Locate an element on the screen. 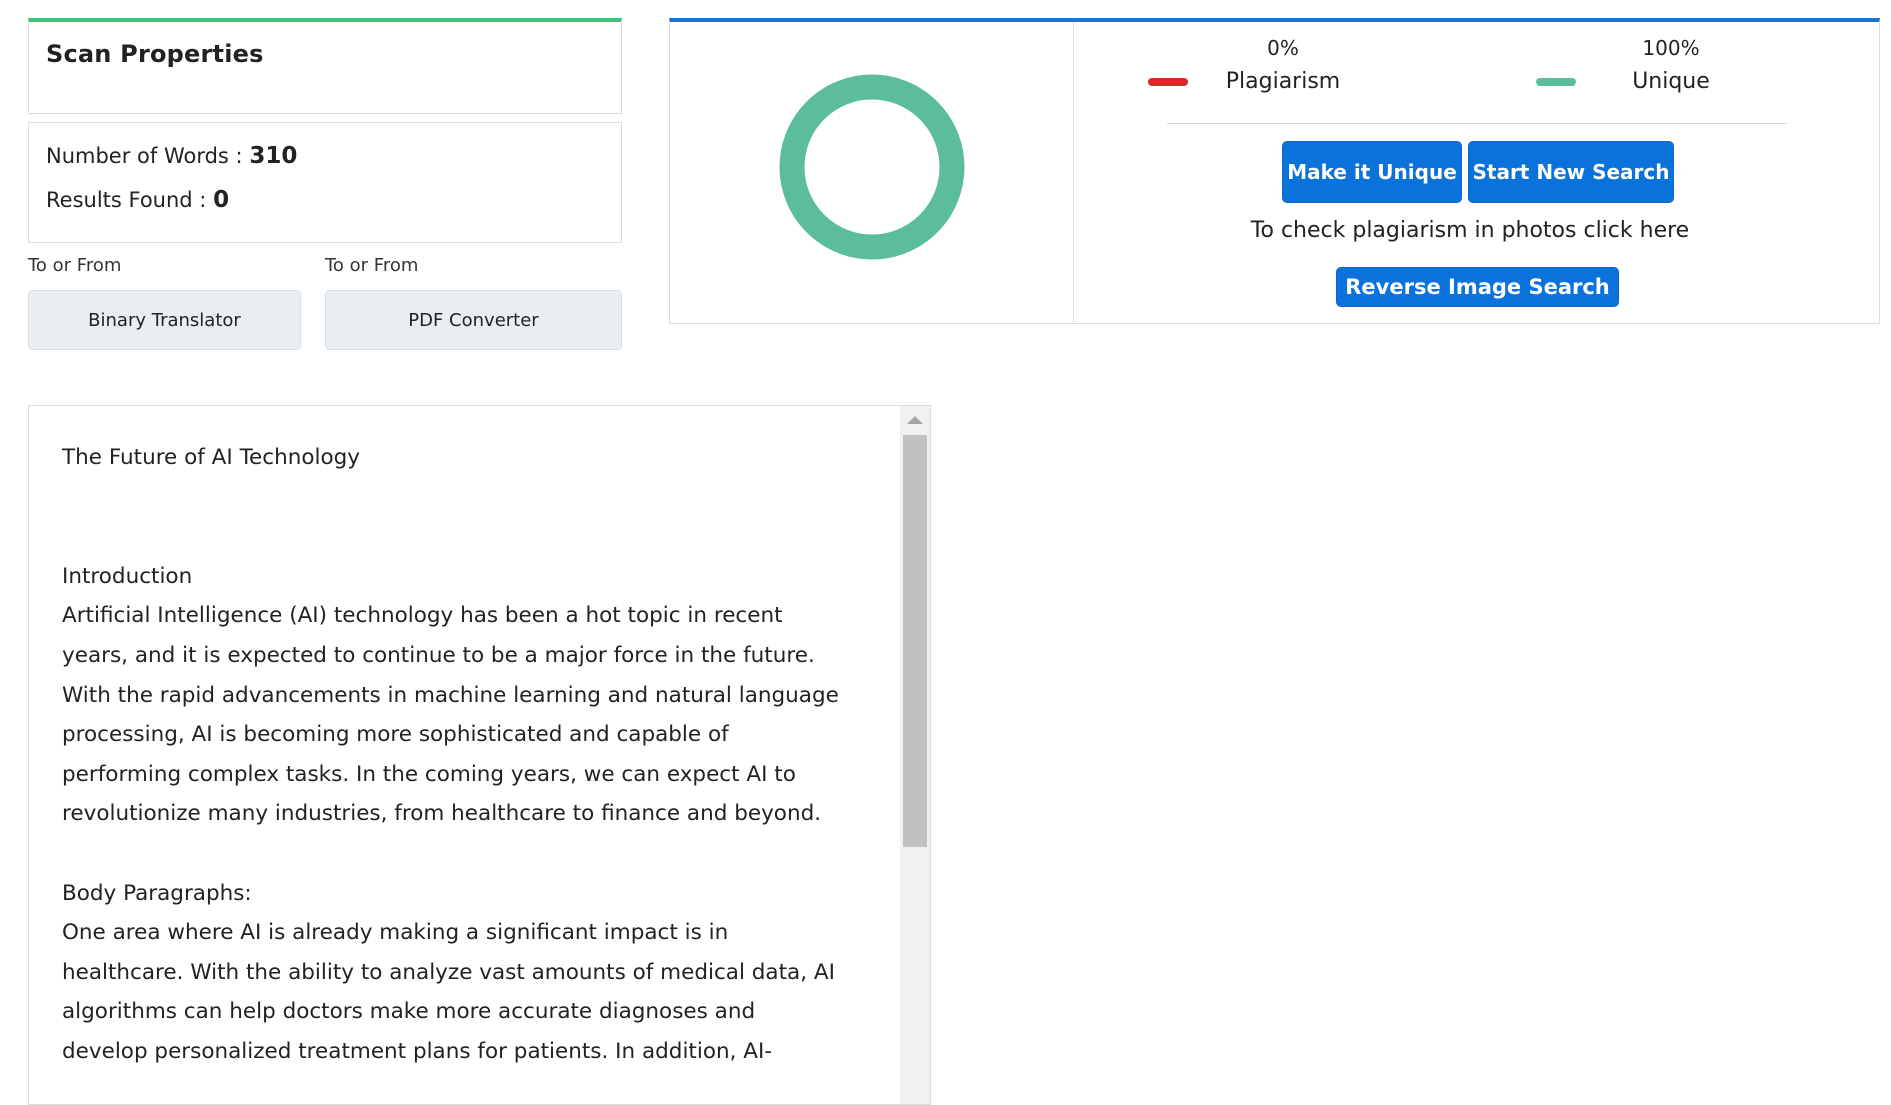 The width and height of the screenshot is (1891, 1105). text-area-scrollbar is located at coordinates (915, 755).